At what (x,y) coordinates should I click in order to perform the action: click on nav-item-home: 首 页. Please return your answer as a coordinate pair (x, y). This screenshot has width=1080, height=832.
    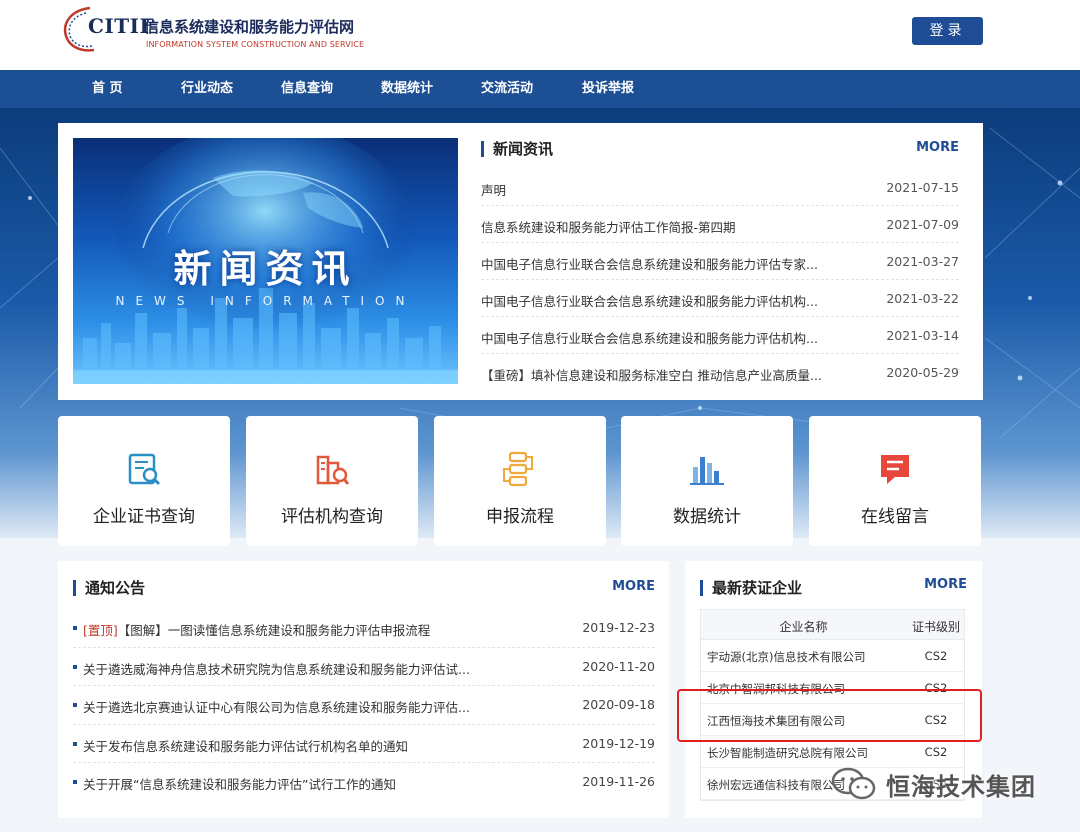
    Looking at the image, I should click on (107, 89).